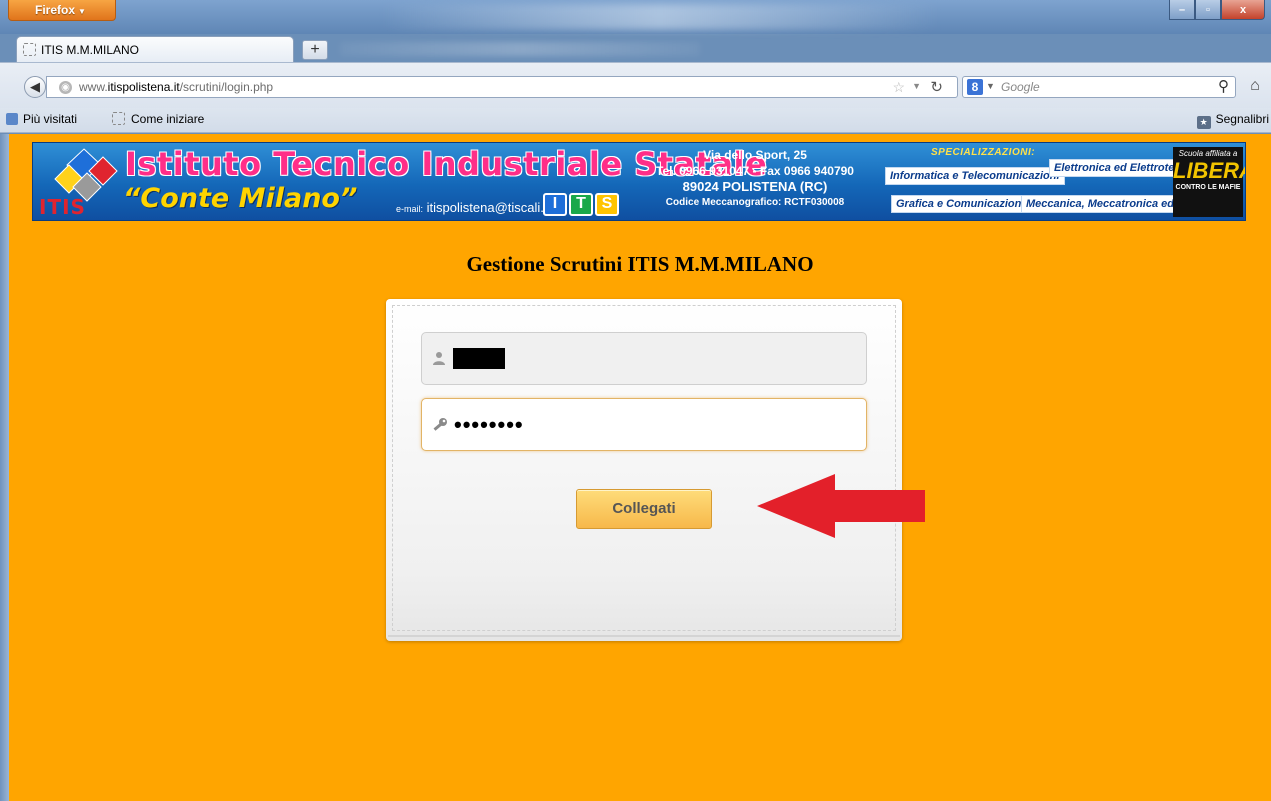 This screenshot has height=801, width=1271. I want to click on bookmarks-icon: ★, so click(1203, 122).